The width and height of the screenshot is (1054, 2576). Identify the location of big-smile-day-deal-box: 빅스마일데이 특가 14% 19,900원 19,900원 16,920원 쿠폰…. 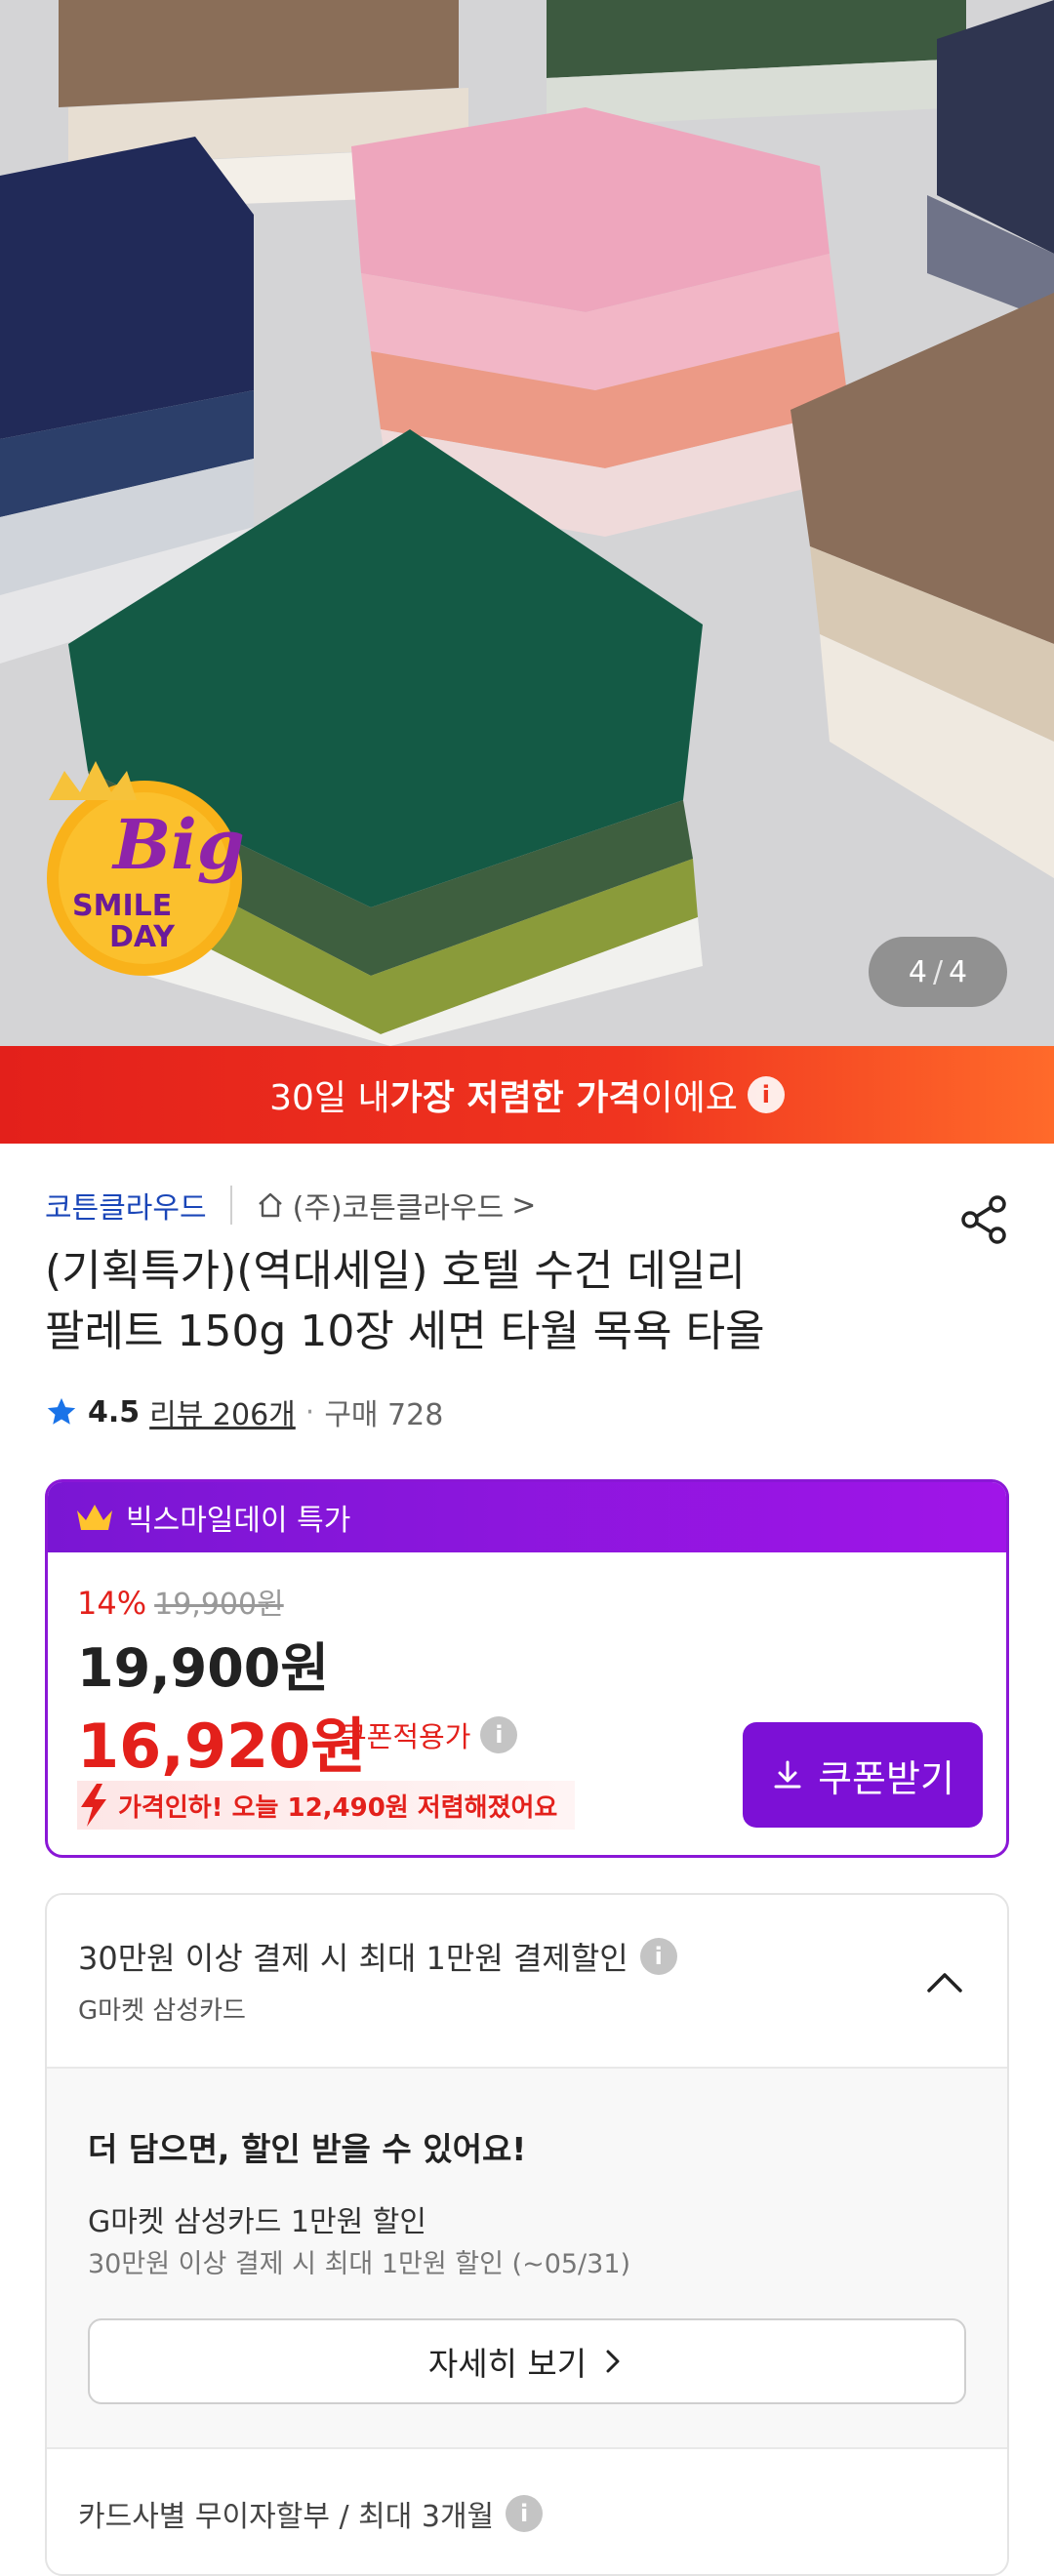
(527, 1668).